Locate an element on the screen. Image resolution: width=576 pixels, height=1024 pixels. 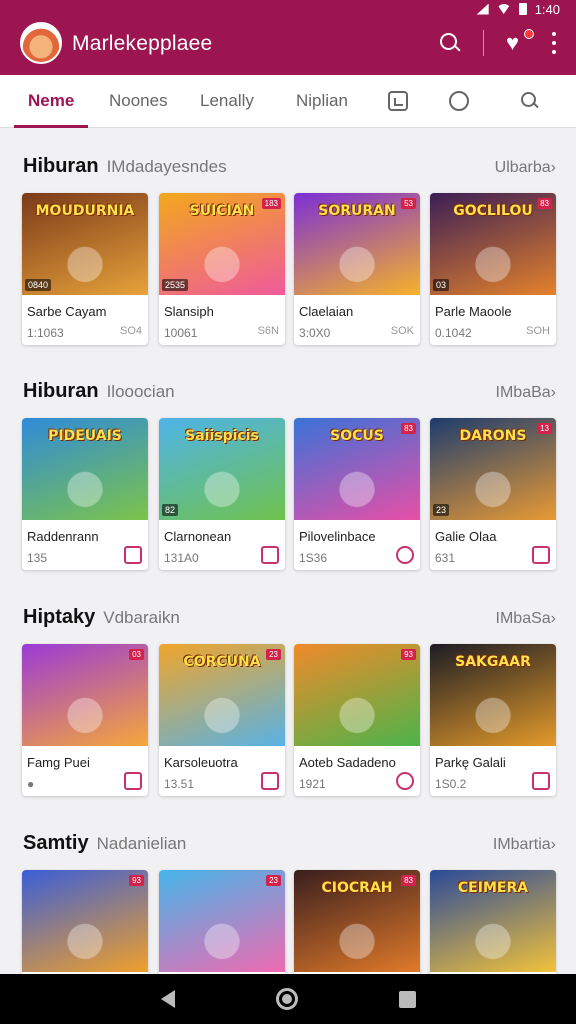
game-card: SAKGAAR Parkę Galali 1S0.2 is located at coordinates (493, 720).